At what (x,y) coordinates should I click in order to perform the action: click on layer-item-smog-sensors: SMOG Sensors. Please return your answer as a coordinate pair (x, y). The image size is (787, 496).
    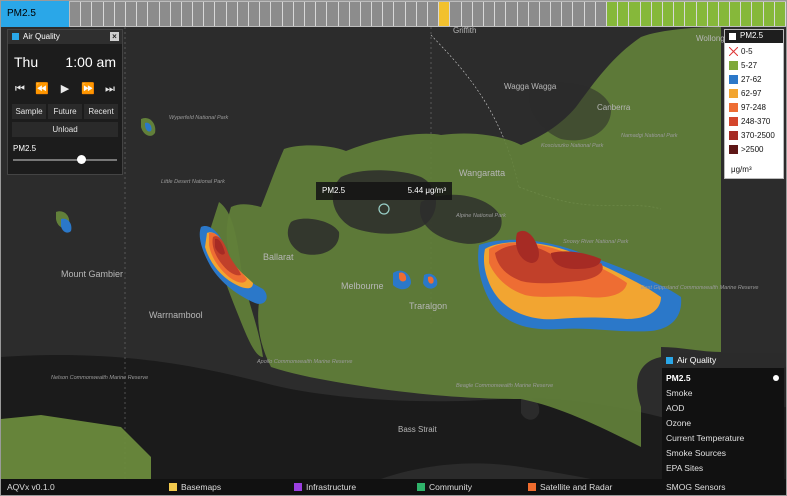
    Looking at the image, I should click on (696, 487).